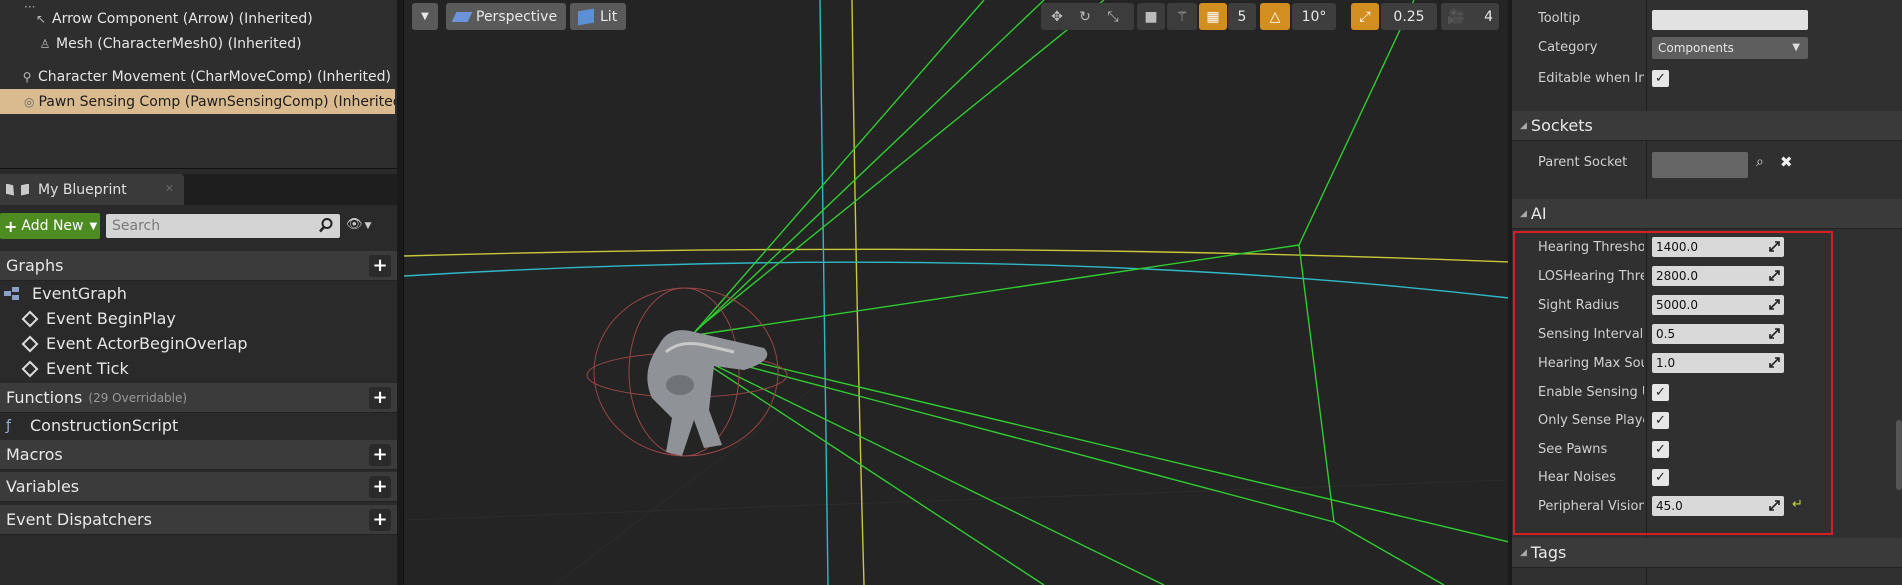 The width and height of the screenshot is (1902, 585). What do you see at coordinates (1707, 214) in the screenshot?
I see `ai-header: ◢ AI` at bounding box center [1707, 214].